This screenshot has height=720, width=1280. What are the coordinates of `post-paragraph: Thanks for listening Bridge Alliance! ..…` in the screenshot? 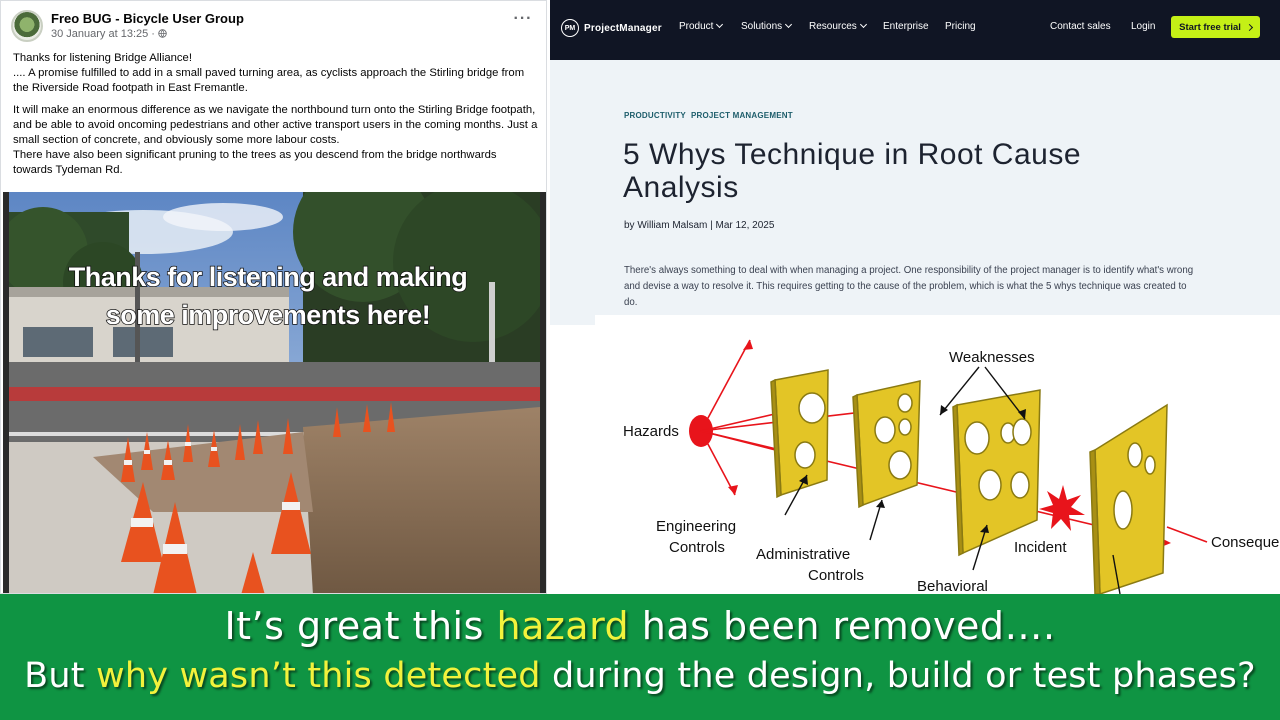 It's located at (269, 73).